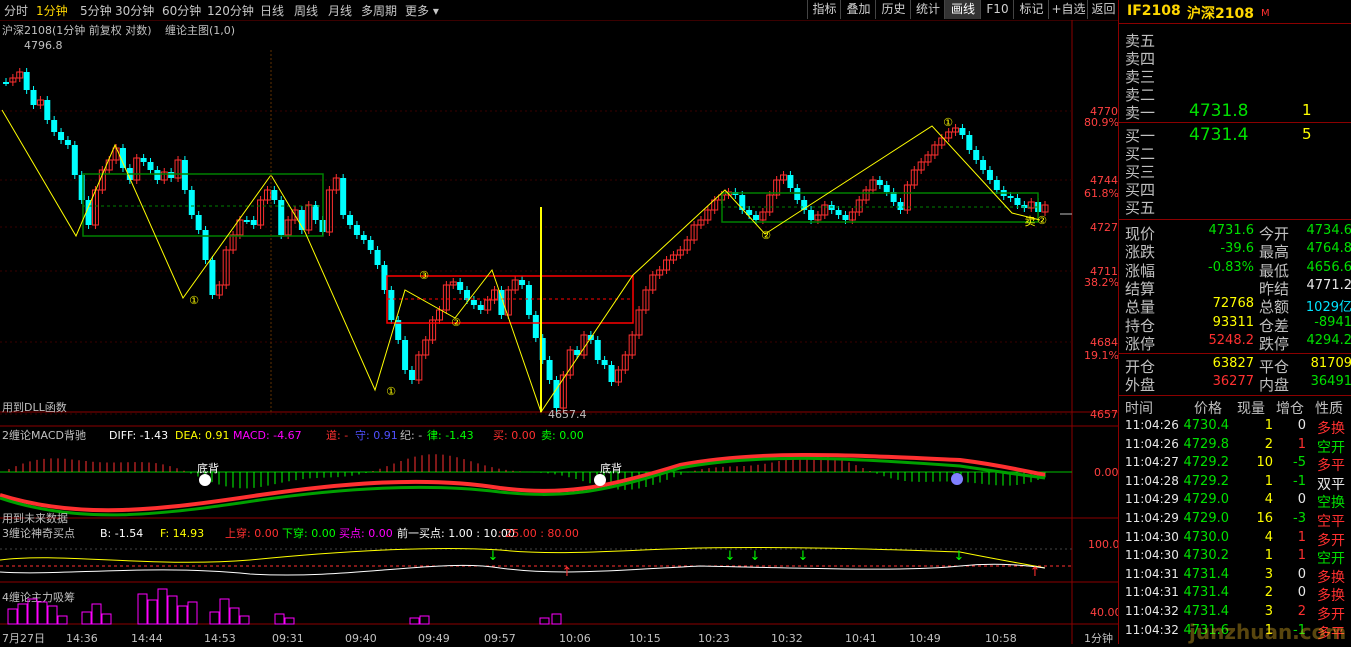 Image resolution: width=1351 pixels, height=647 pixels. Describe the element at coordinates (96, 10) in the screenshot. I see `period-tab: 5分钟` at that location.